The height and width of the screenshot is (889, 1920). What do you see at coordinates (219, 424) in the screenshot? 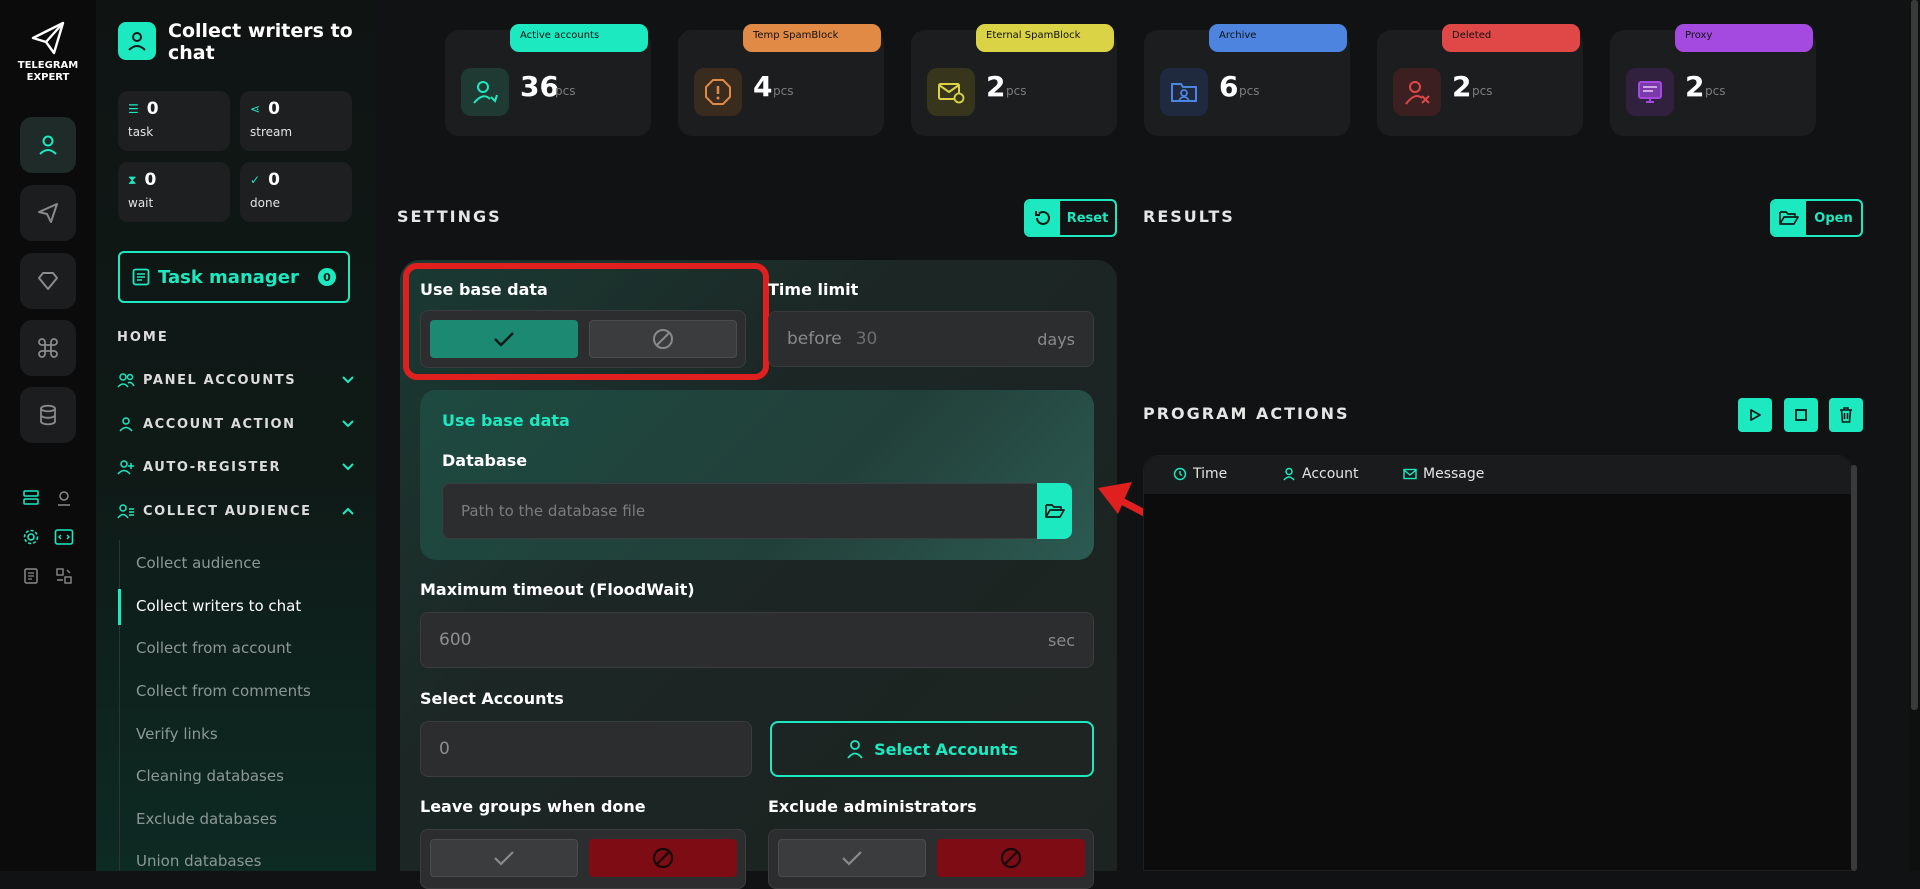
I see `nav-account-action-label: ACCOUNT ACTION` at bounding box center [219, 424].